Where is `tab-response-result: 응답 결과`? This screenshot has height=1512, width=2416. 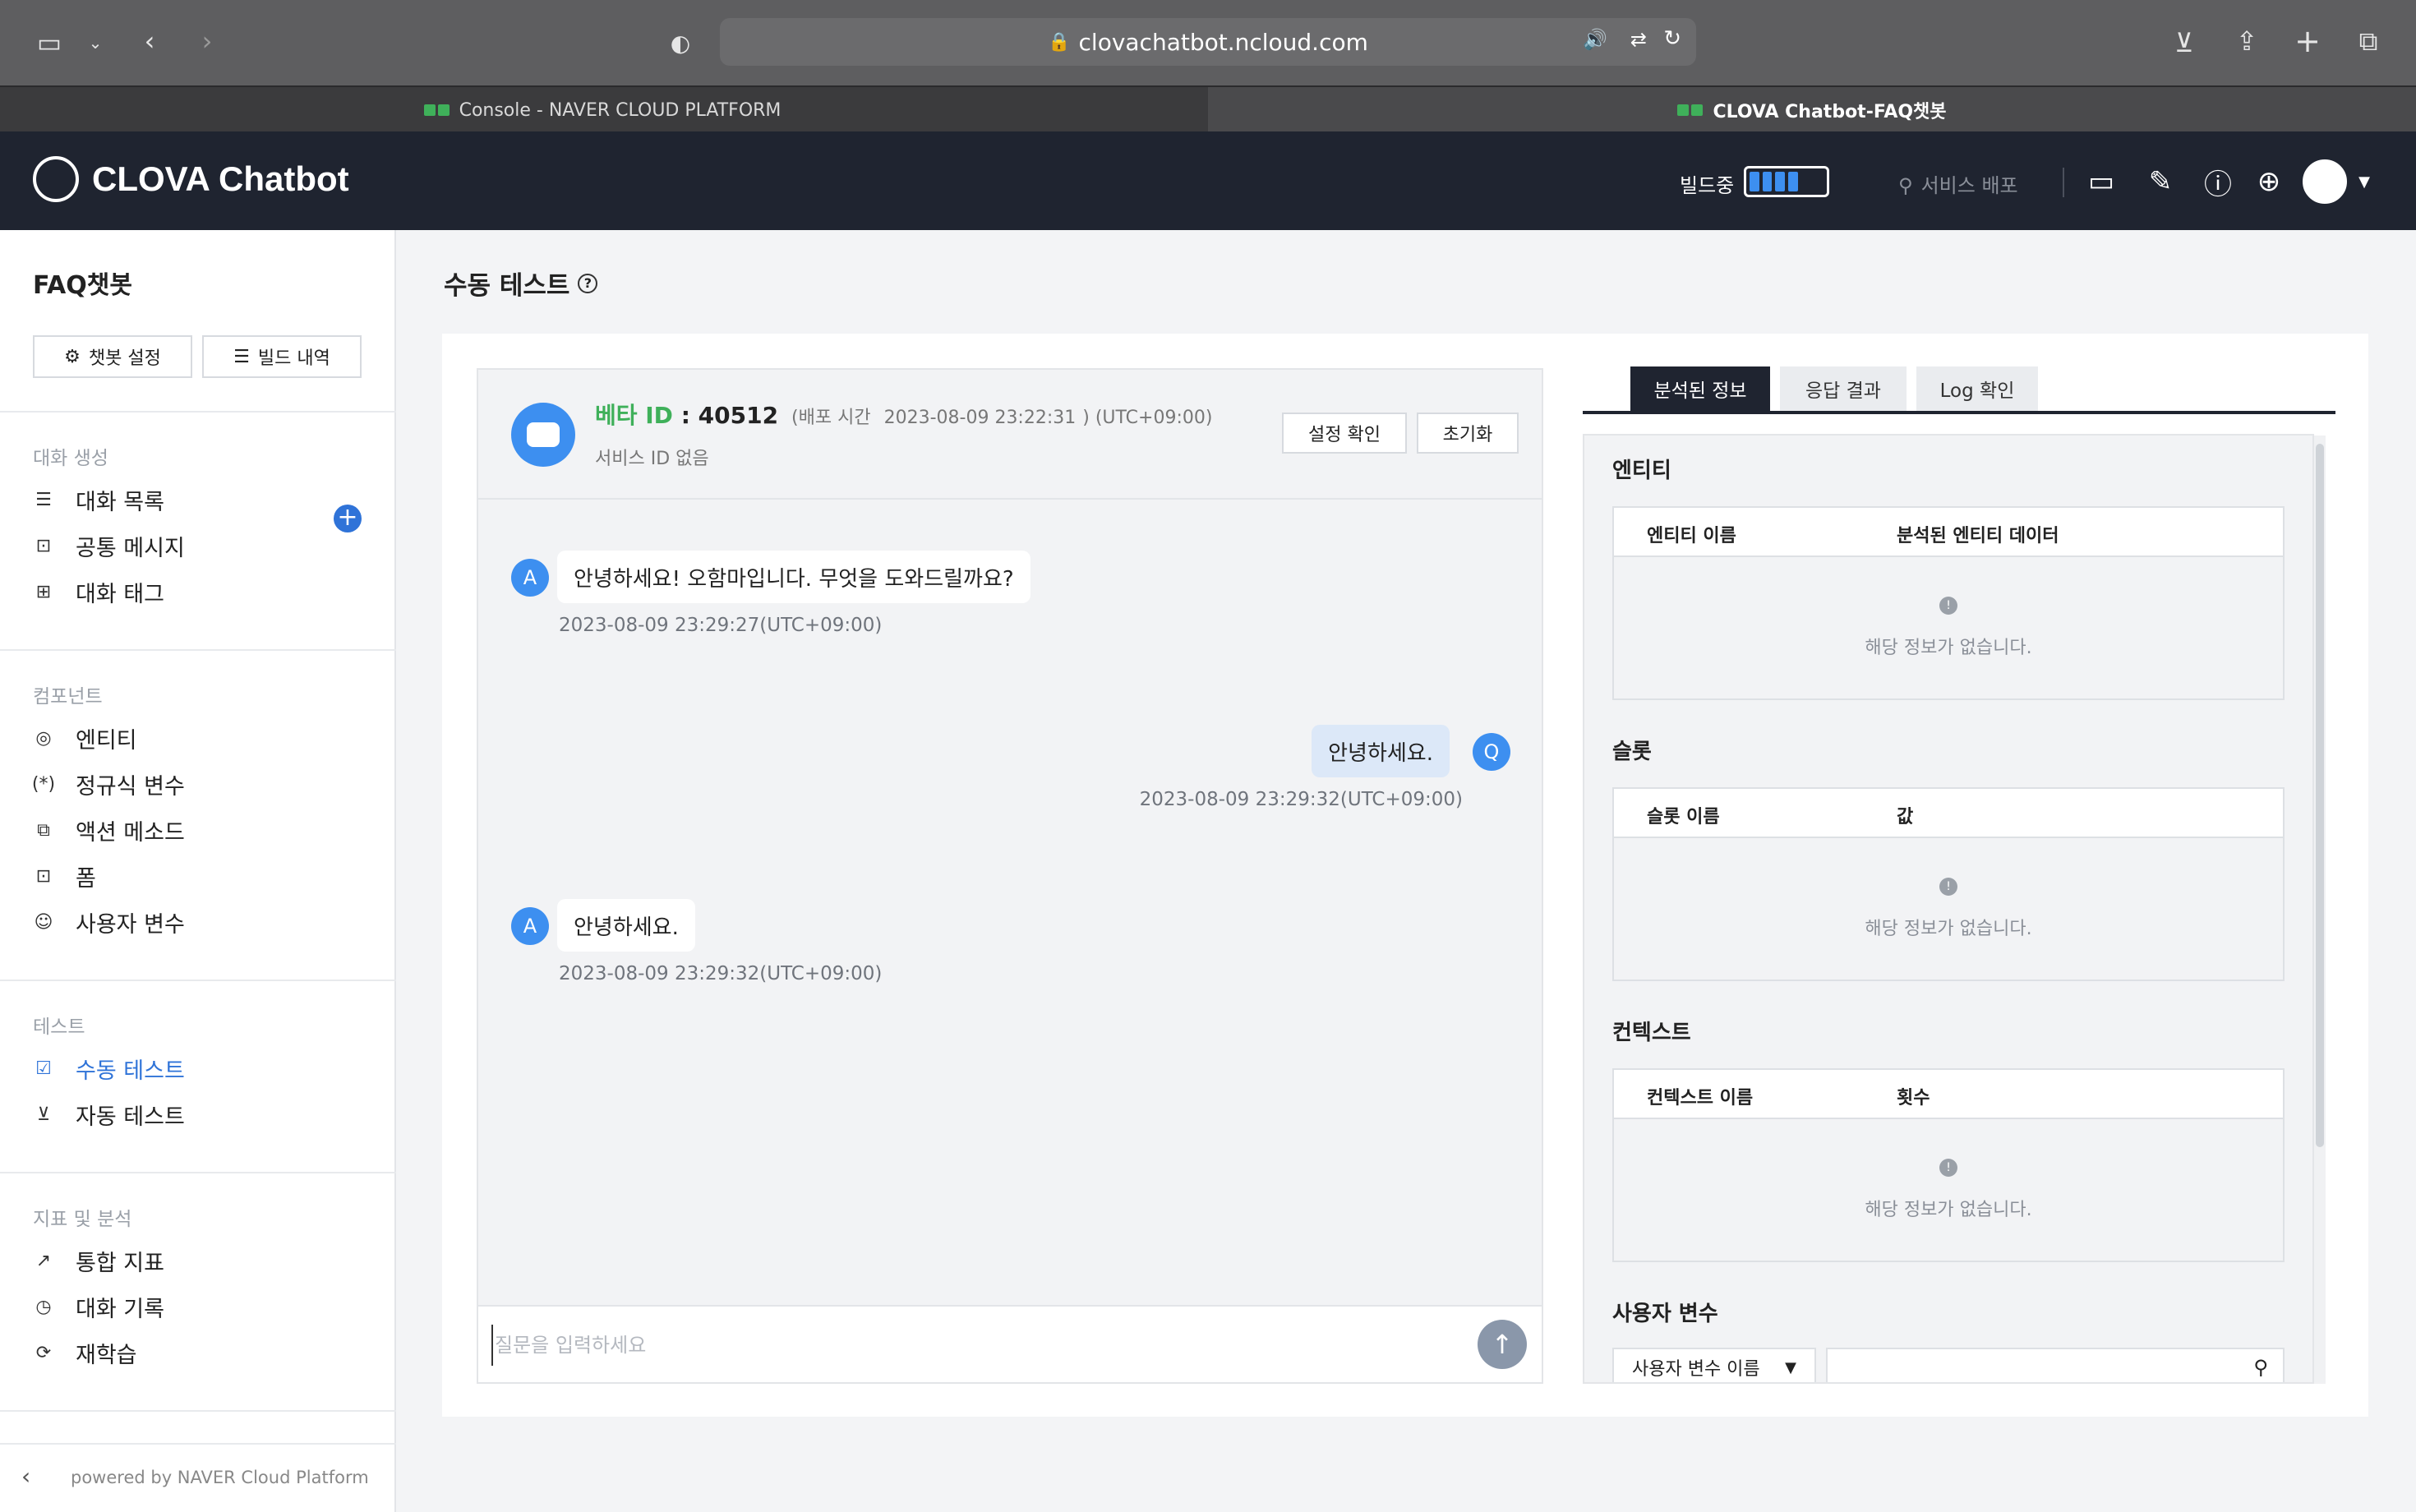 tab-response-result: 응답 결과 is located at coordinates (1844, 388).